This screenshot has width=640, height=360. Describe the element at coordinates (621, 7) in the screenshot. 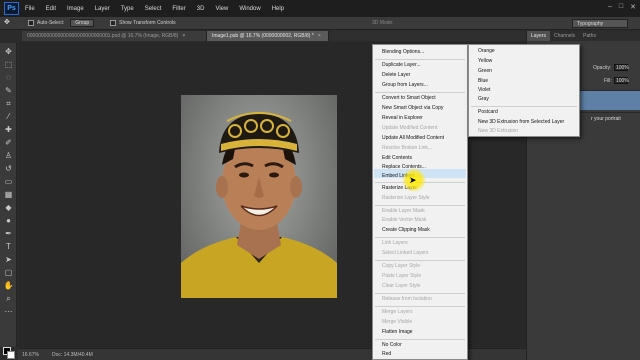

I see `maximize-button: □` at that location.